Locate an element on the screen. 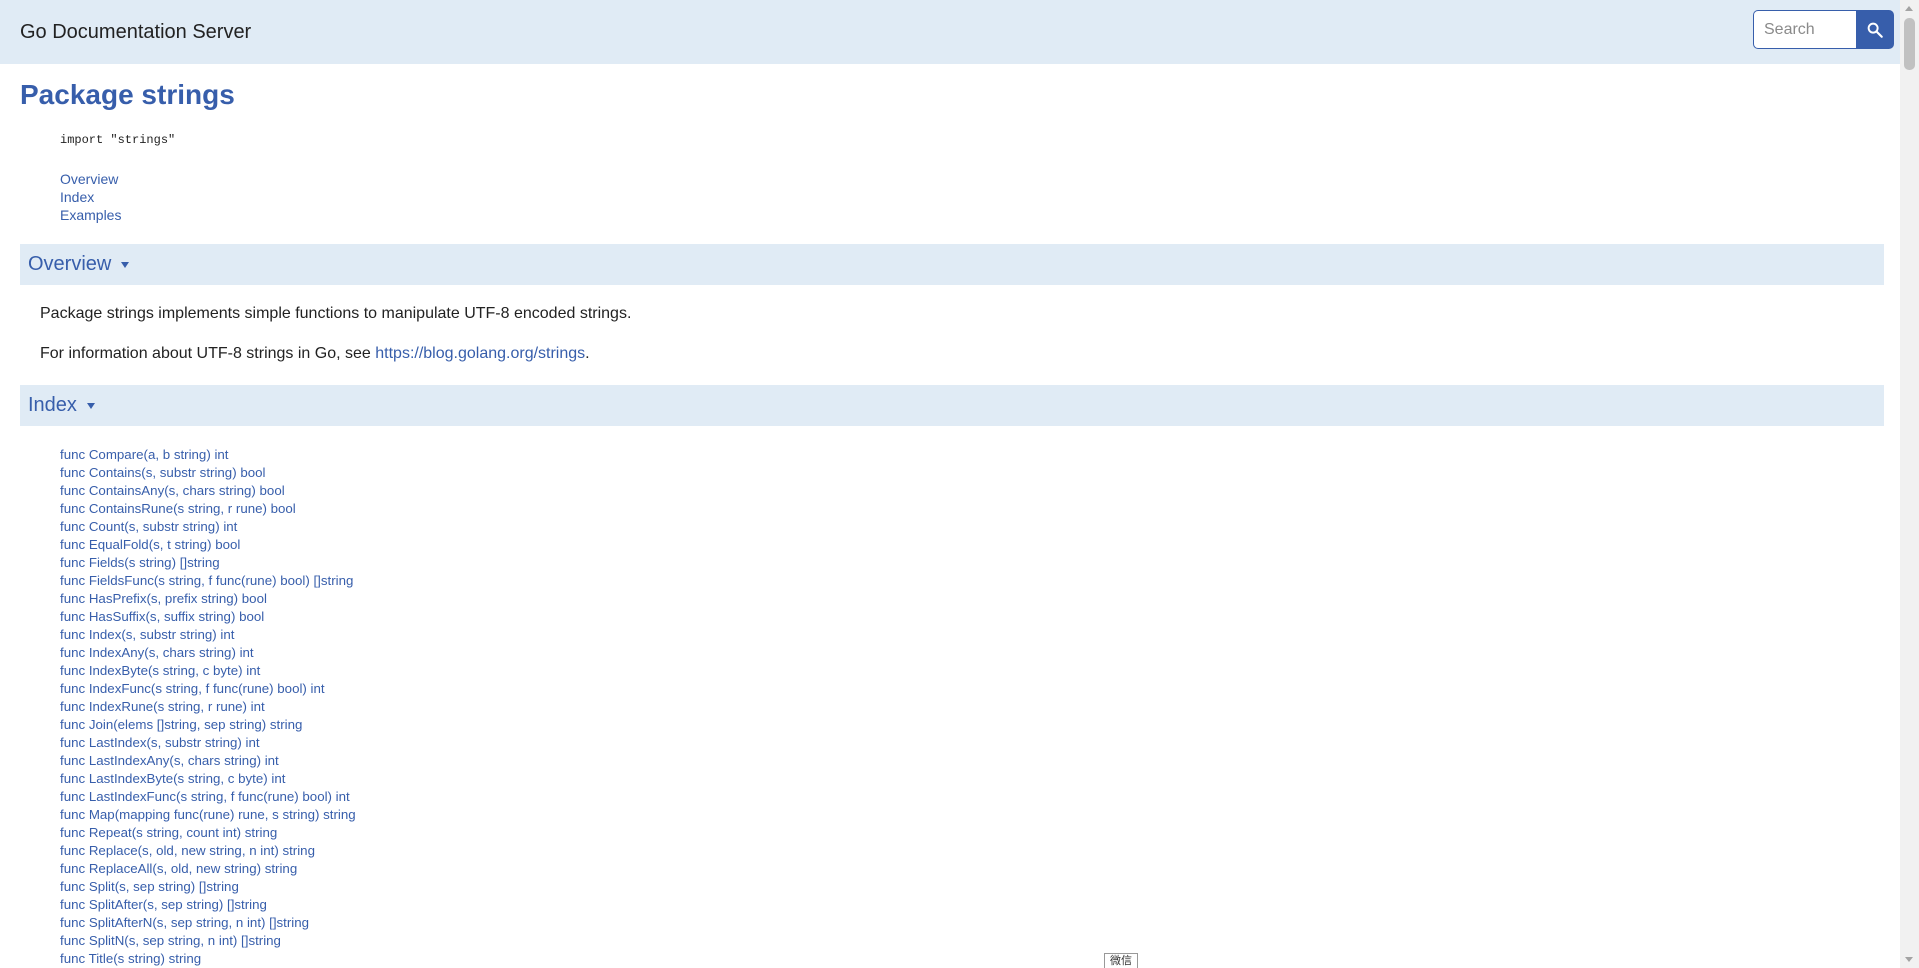  index-link: func ContainsRune(s string, r rune) bool is located at coordinates (208, 509).